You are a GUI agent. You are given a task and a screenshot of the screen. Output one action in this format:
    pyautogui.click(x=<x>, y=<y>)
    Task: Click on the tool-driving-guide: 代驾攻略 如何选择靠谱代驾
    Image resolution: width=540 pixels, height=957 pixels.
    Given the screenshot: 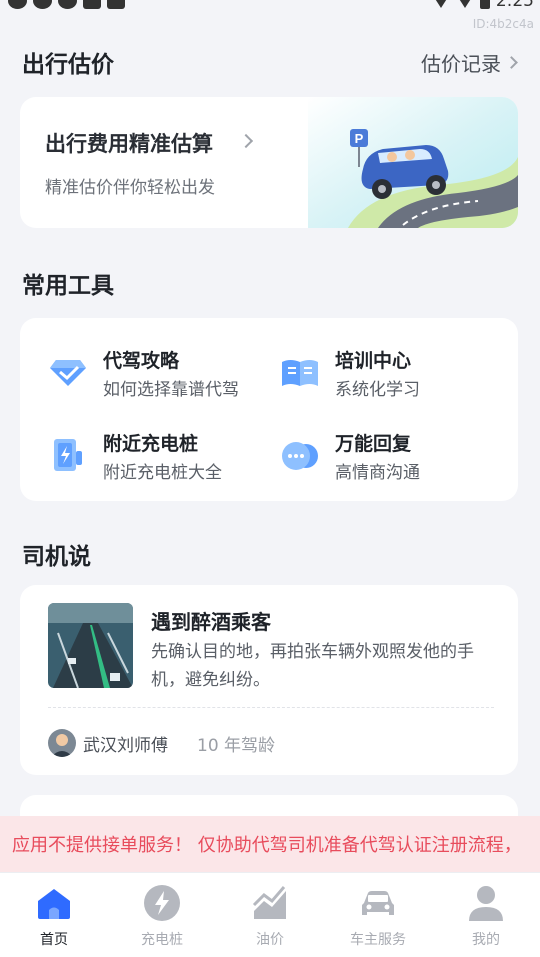 What is the action you would take?
    pyautogui.click(x=158, y=372)
    